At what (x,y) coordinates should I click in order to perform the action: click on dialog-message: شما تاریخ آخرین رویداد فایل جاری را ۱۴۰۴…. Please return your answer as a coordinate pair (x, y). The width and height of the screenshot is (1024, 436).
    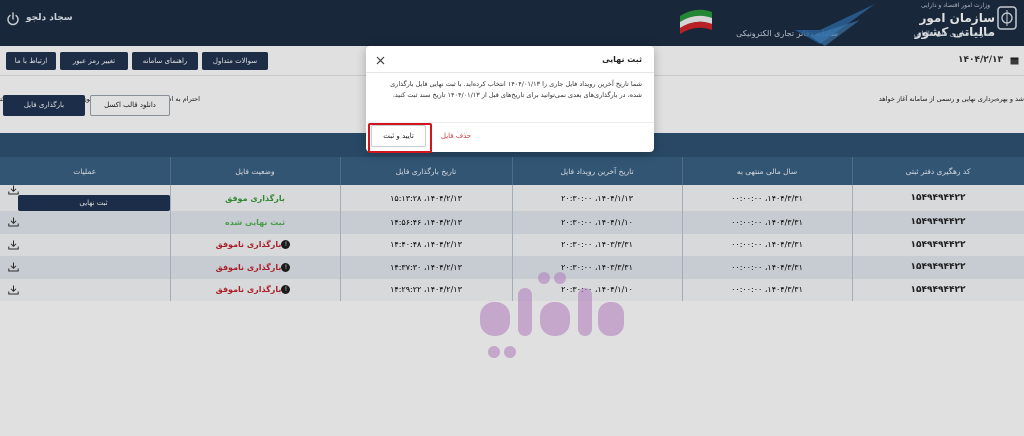
    Looking at the image, I should click on (516, 89).